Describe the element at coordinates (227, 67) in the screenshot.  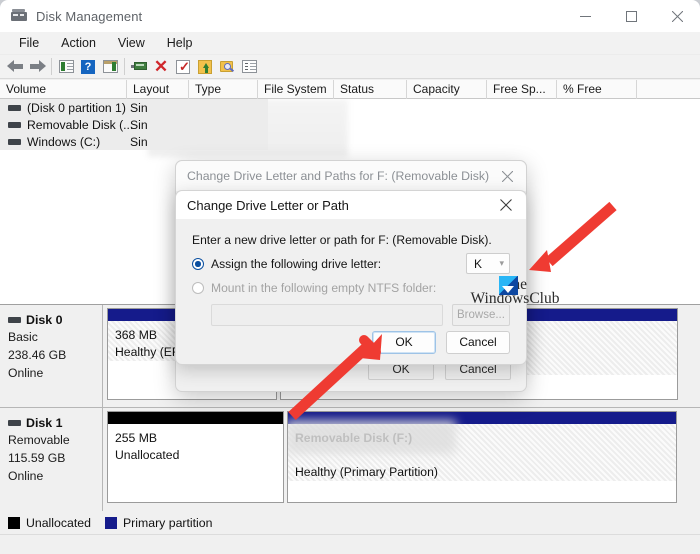
I see `rescan-disks-icon` at that location.